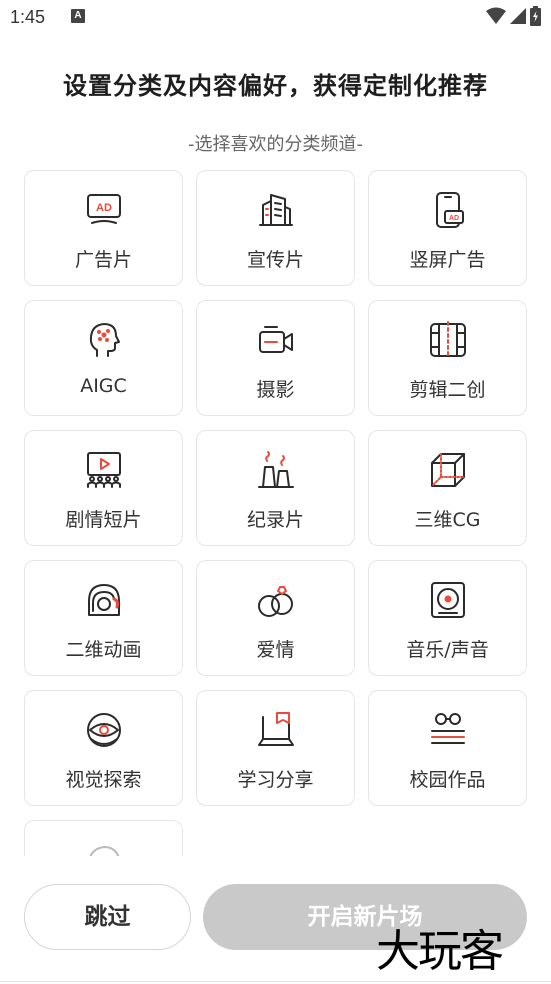  What do you see at coordinates (104, 600) in the screenshot?
I see `astronaut-helmet-icon` at bounding box center [104, 600].